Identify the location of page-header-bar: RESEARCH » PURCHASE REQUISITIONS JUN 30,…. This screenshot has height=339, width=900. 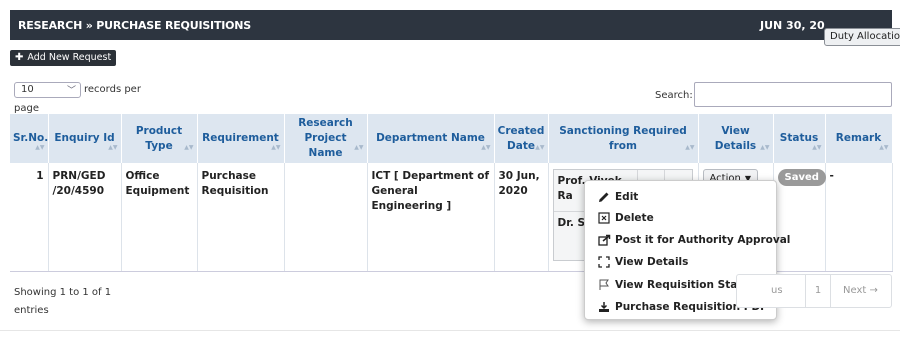
(455, 28).